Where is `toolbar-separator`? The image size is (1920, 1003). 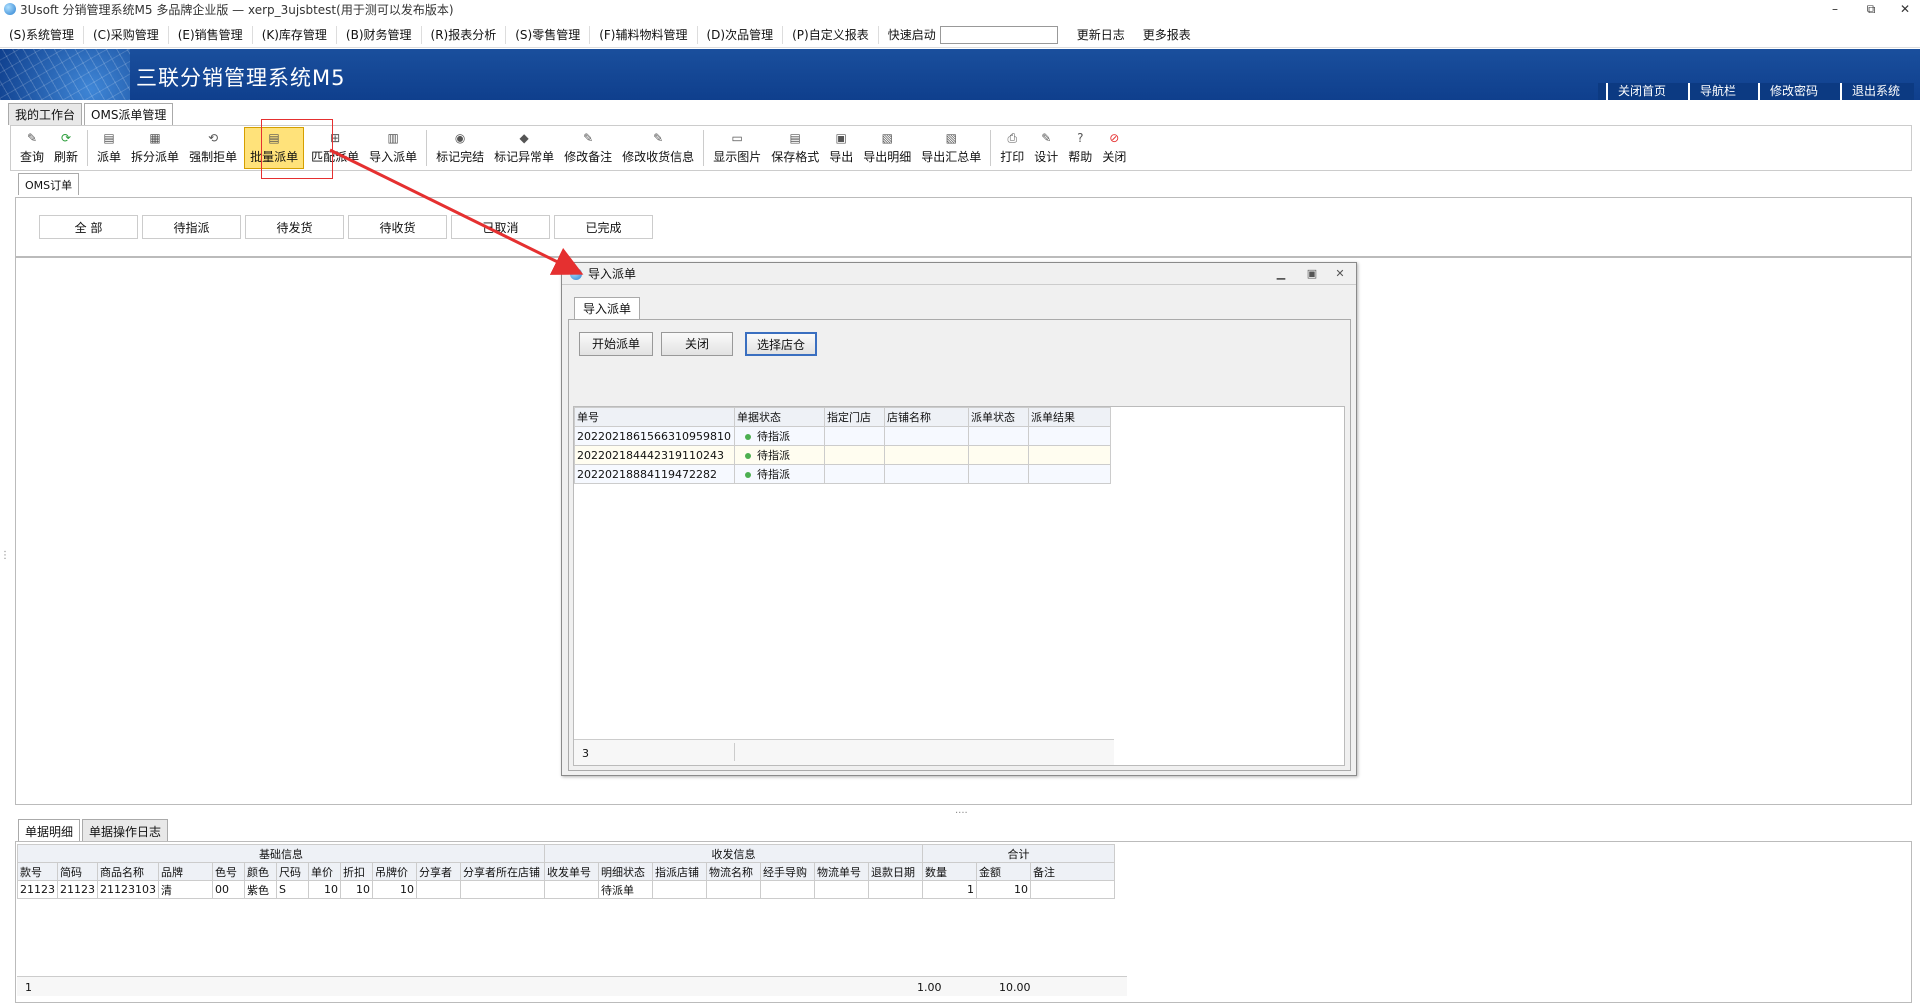
toolbar-separator is located at coordinates (991, 148).